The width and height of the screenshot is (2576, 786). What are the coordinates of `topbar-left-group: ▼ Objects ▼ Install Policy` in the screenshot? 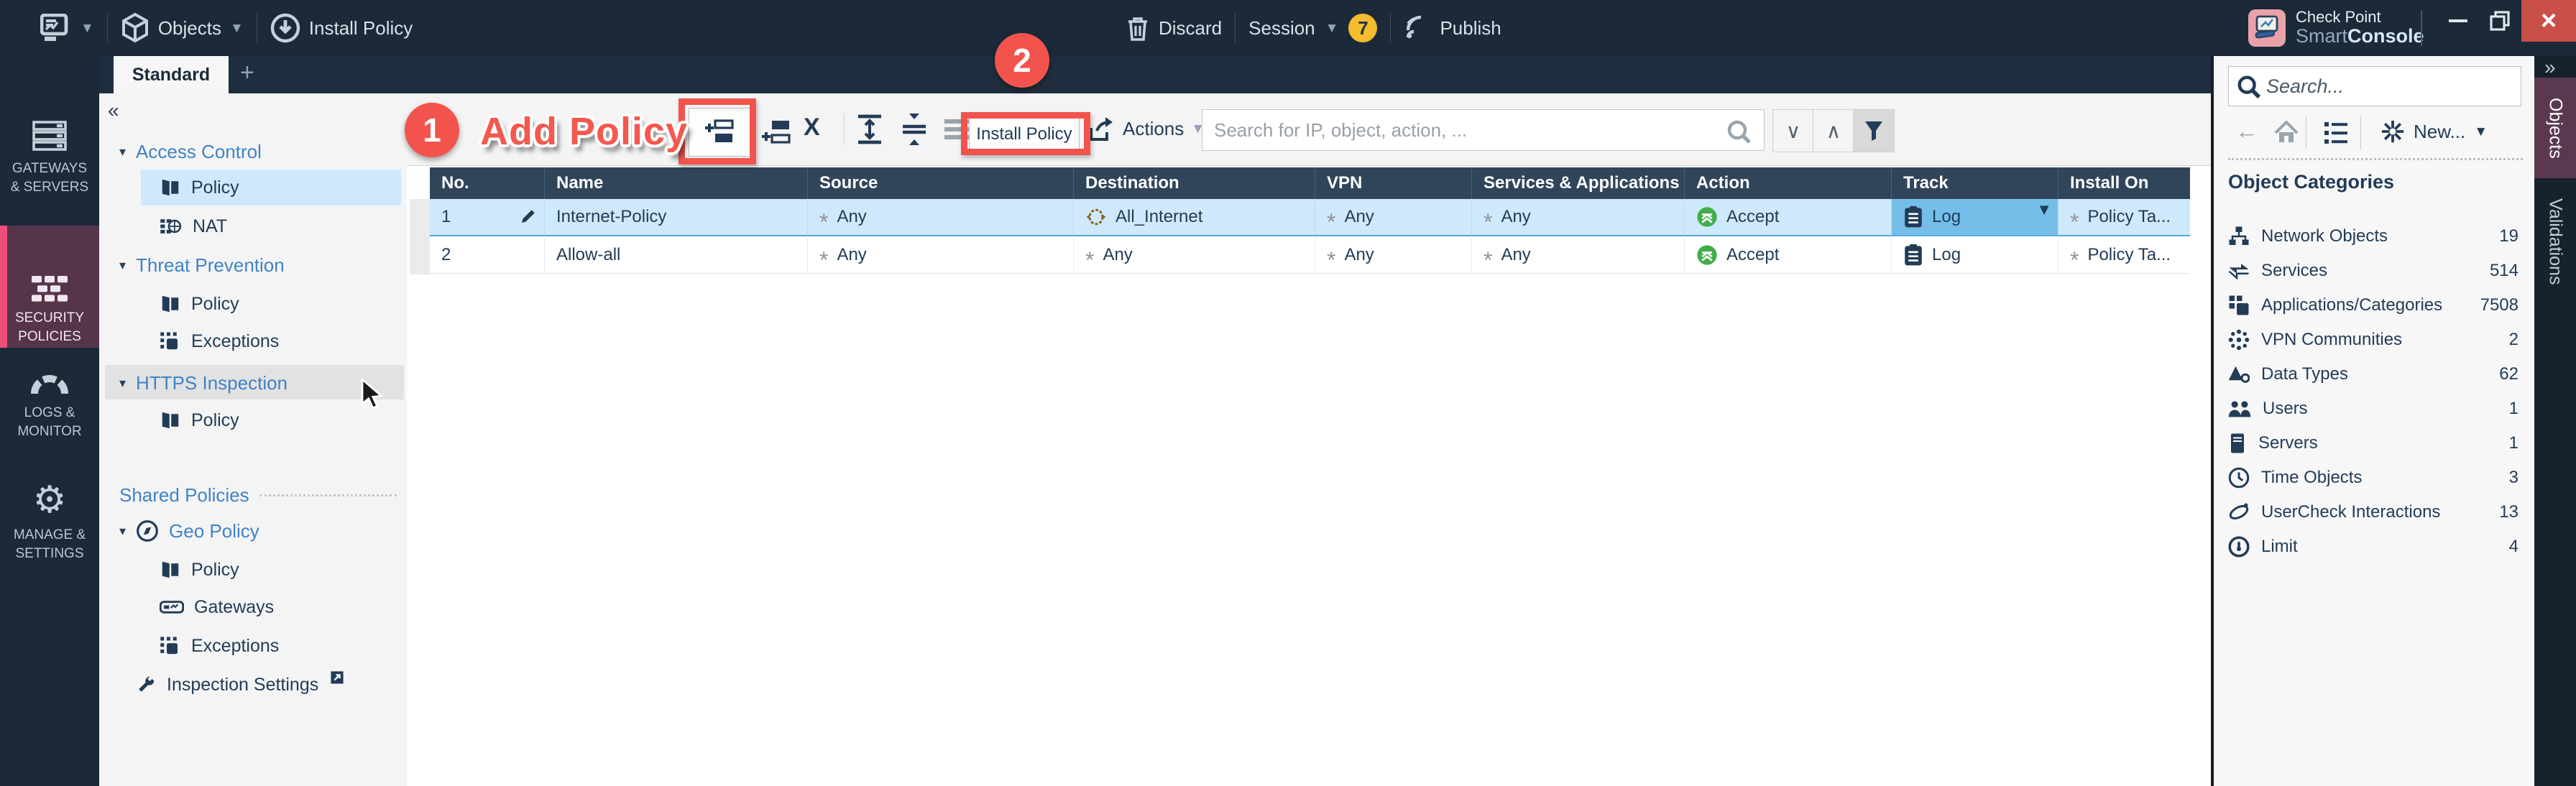 It's located at (226, 28).